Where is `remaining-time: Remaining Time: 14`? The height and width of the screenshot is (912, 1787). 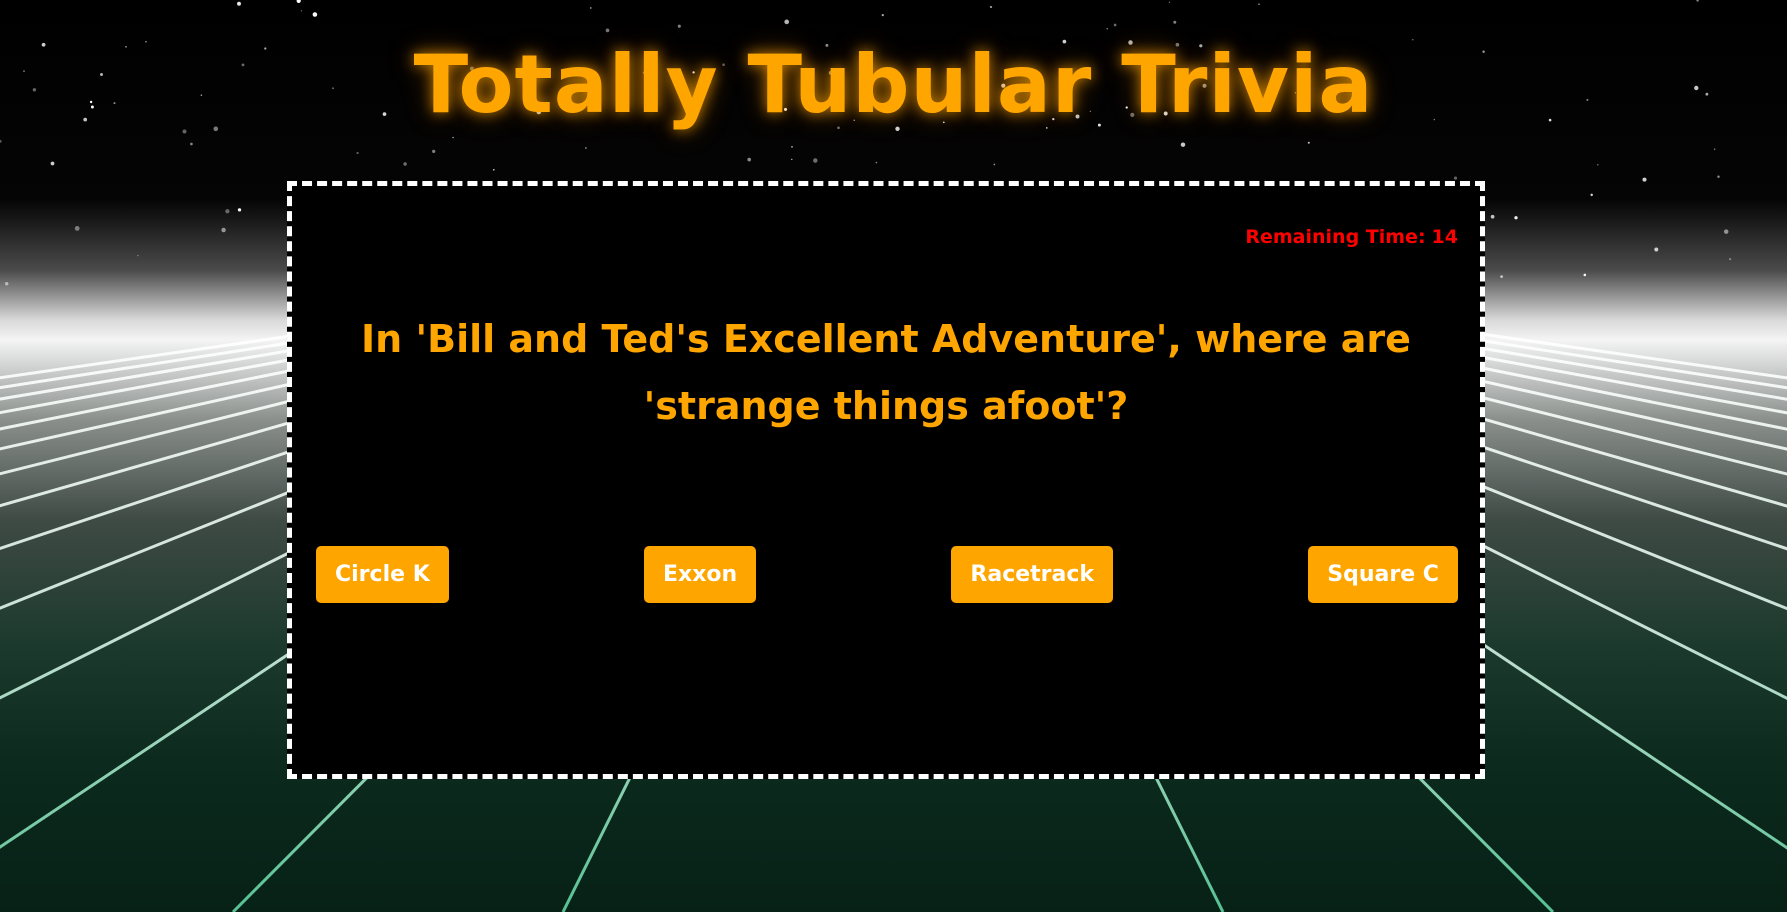 remaining-time: Remaining Time: 14 is located at coordinates (1351, 237).